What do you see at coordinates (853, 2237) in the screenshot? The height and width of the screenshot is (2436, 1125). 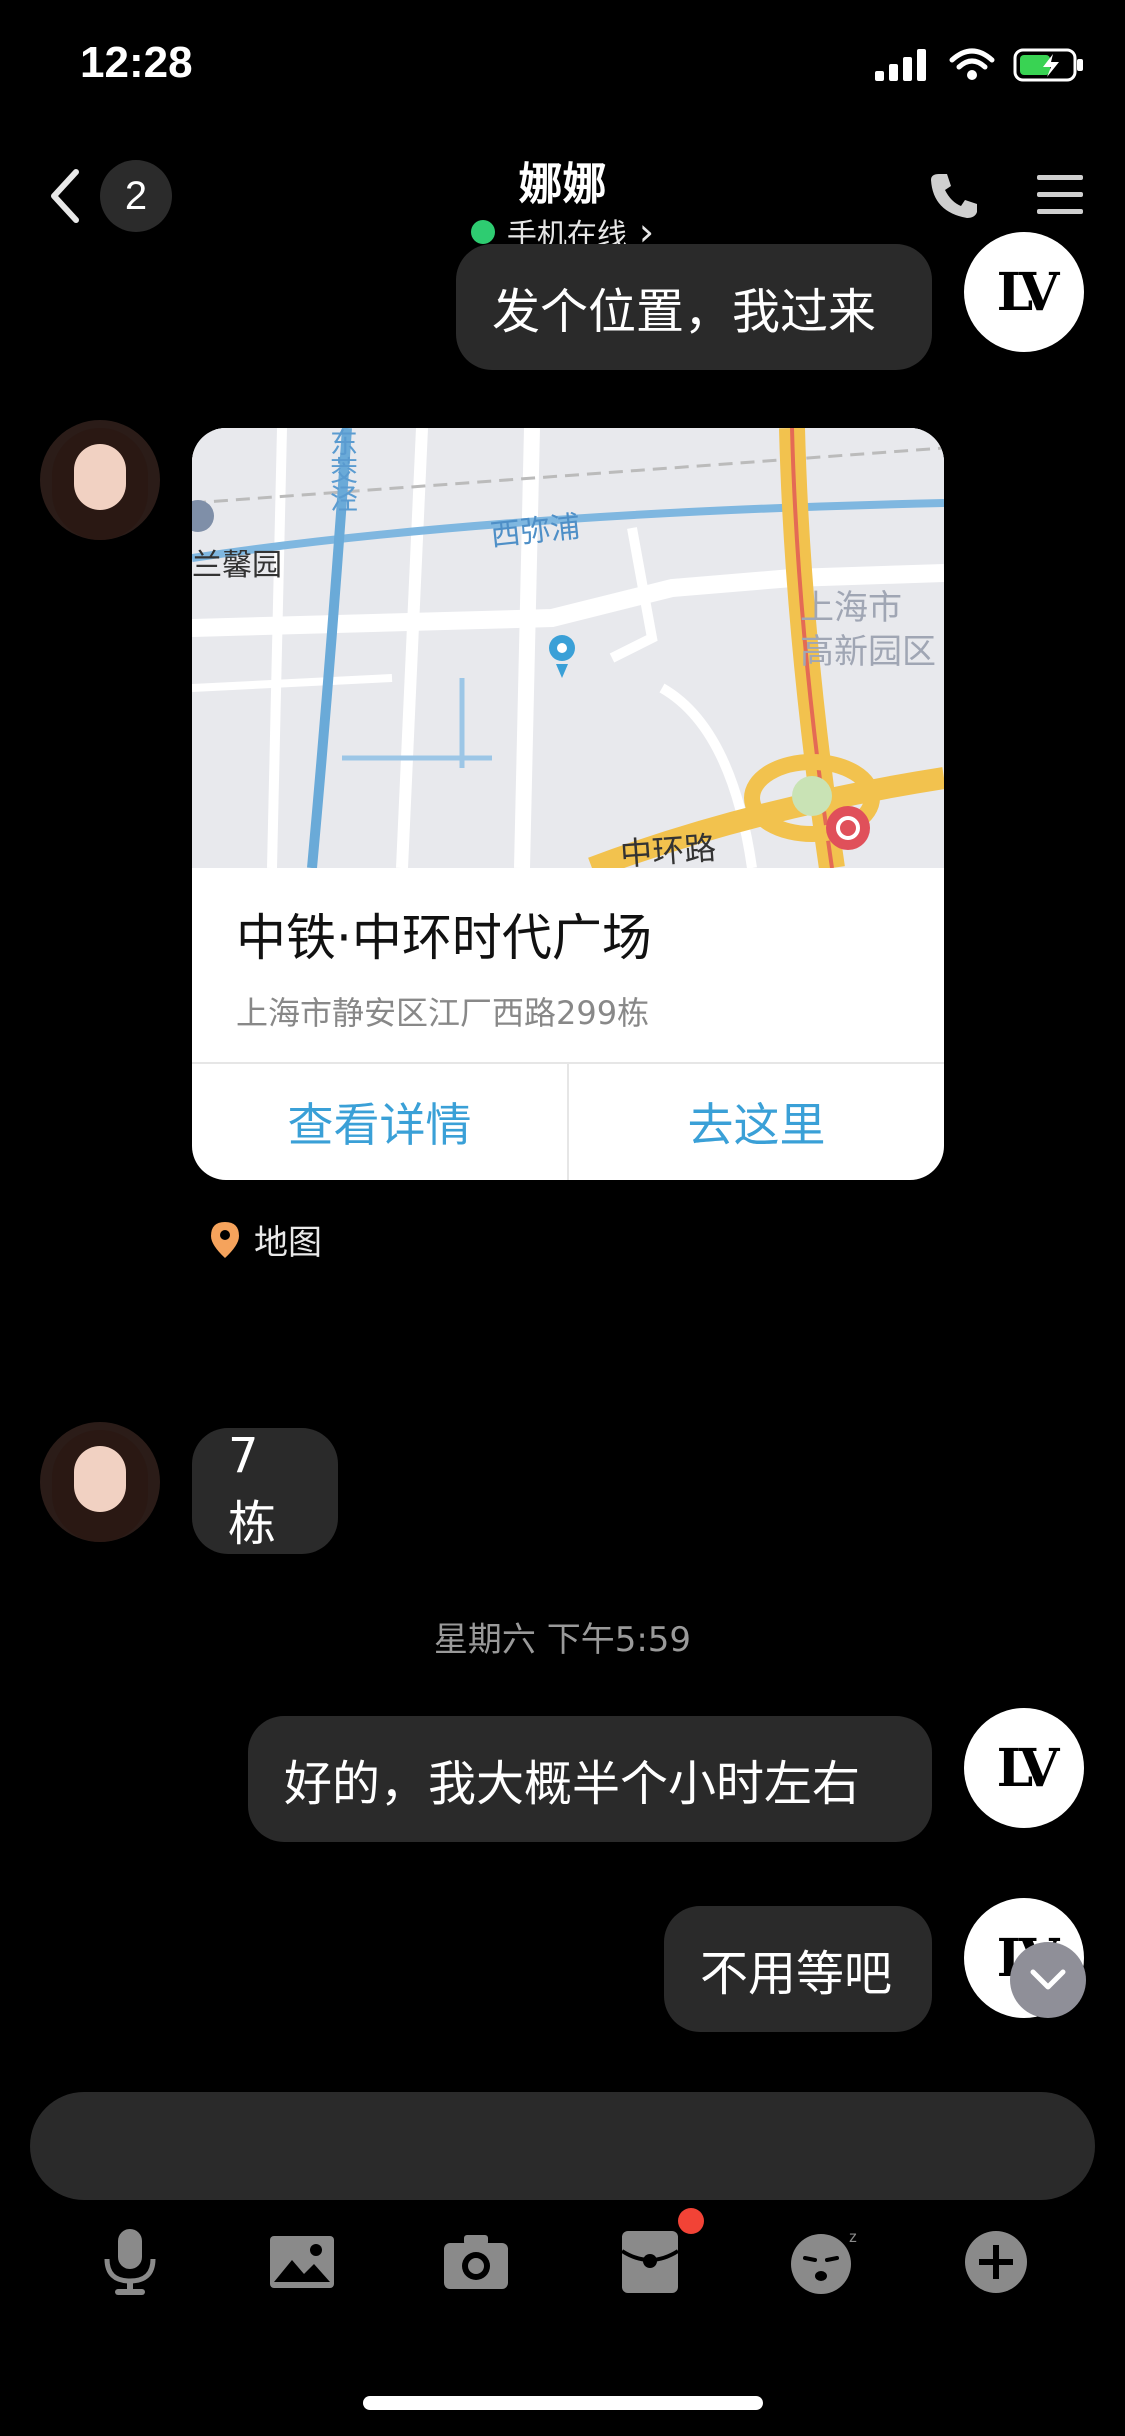 I see `svg-text: z` at bounding box center [853, 2237].